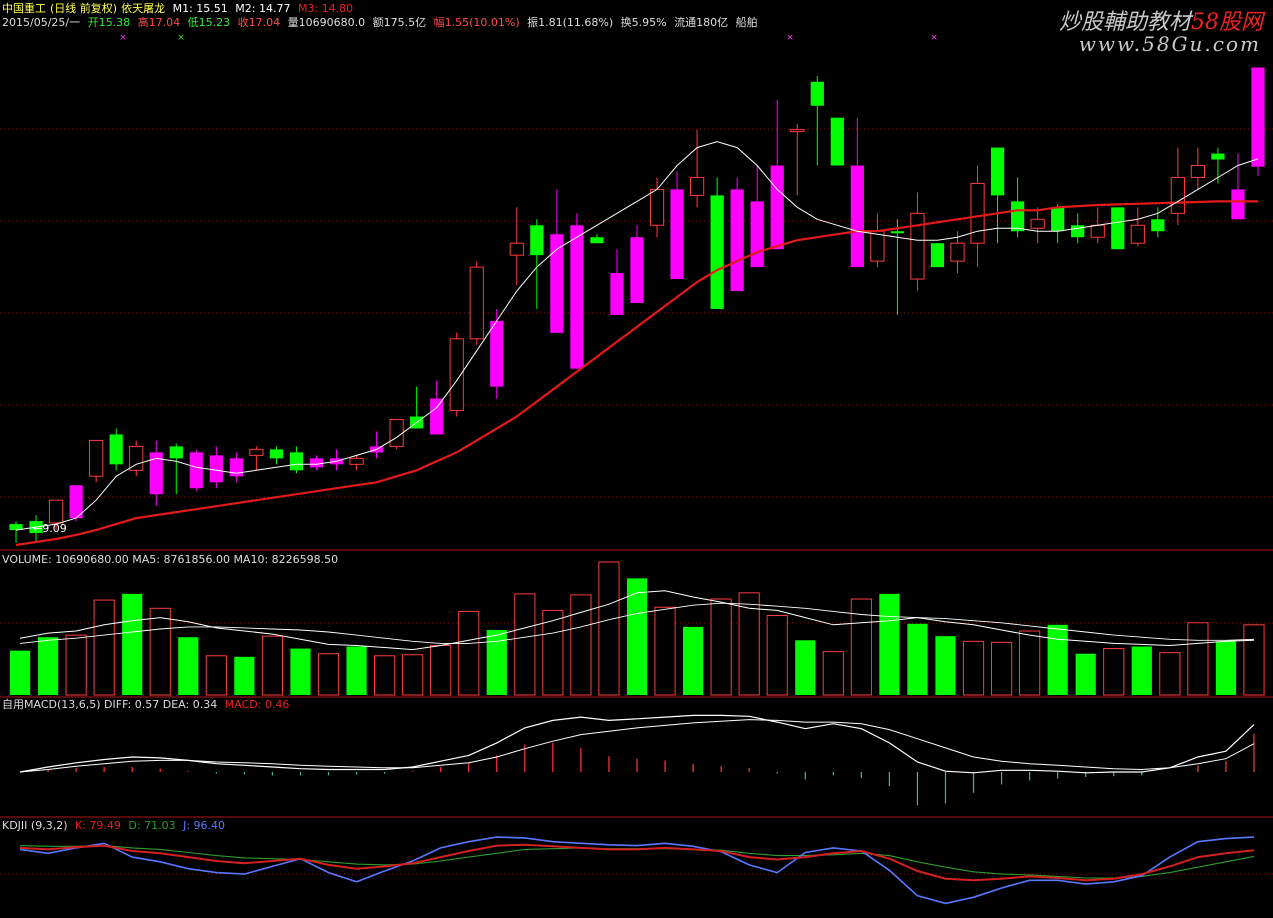 The height and width of the screenshot is (918, 1273). What do you see at coordinates (50, 528) in the screenshot?
I see `price-low-marker: ←9.09` at bounding box center [50, 528].